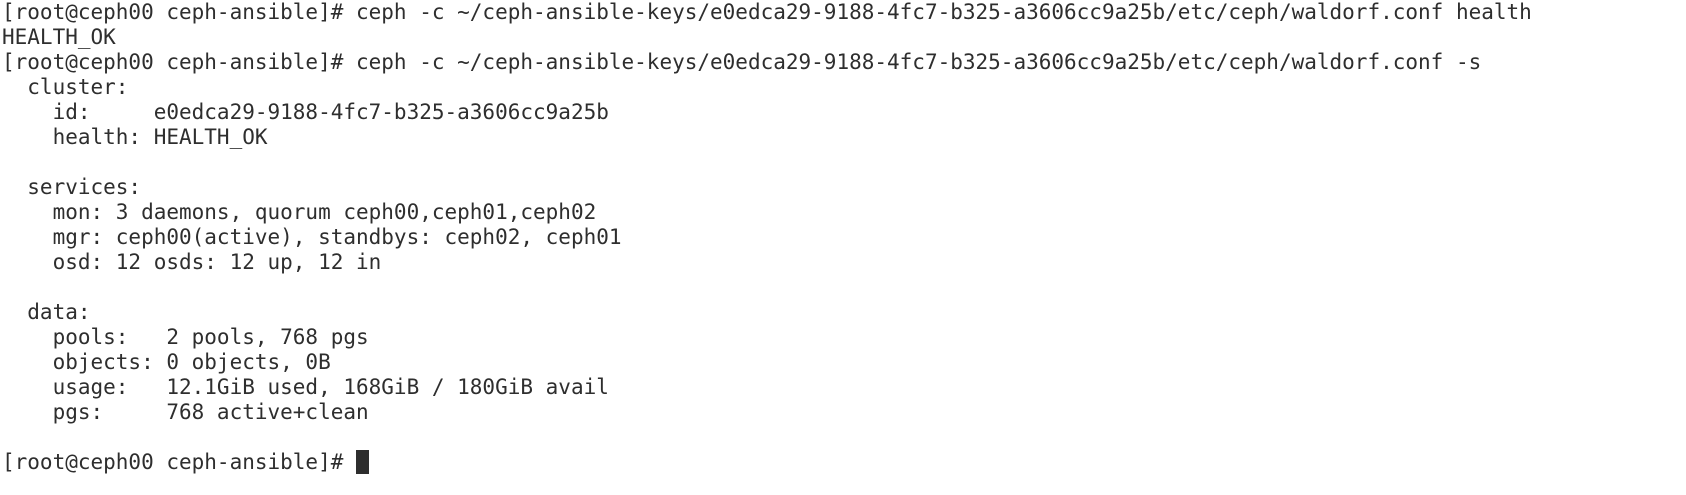 This screenshot has width=1686, height=495. I want to click on cluster-id-line: id: e0edca29-9188-4fc7-b325-a3606cc9a25b, so click(305, 112).